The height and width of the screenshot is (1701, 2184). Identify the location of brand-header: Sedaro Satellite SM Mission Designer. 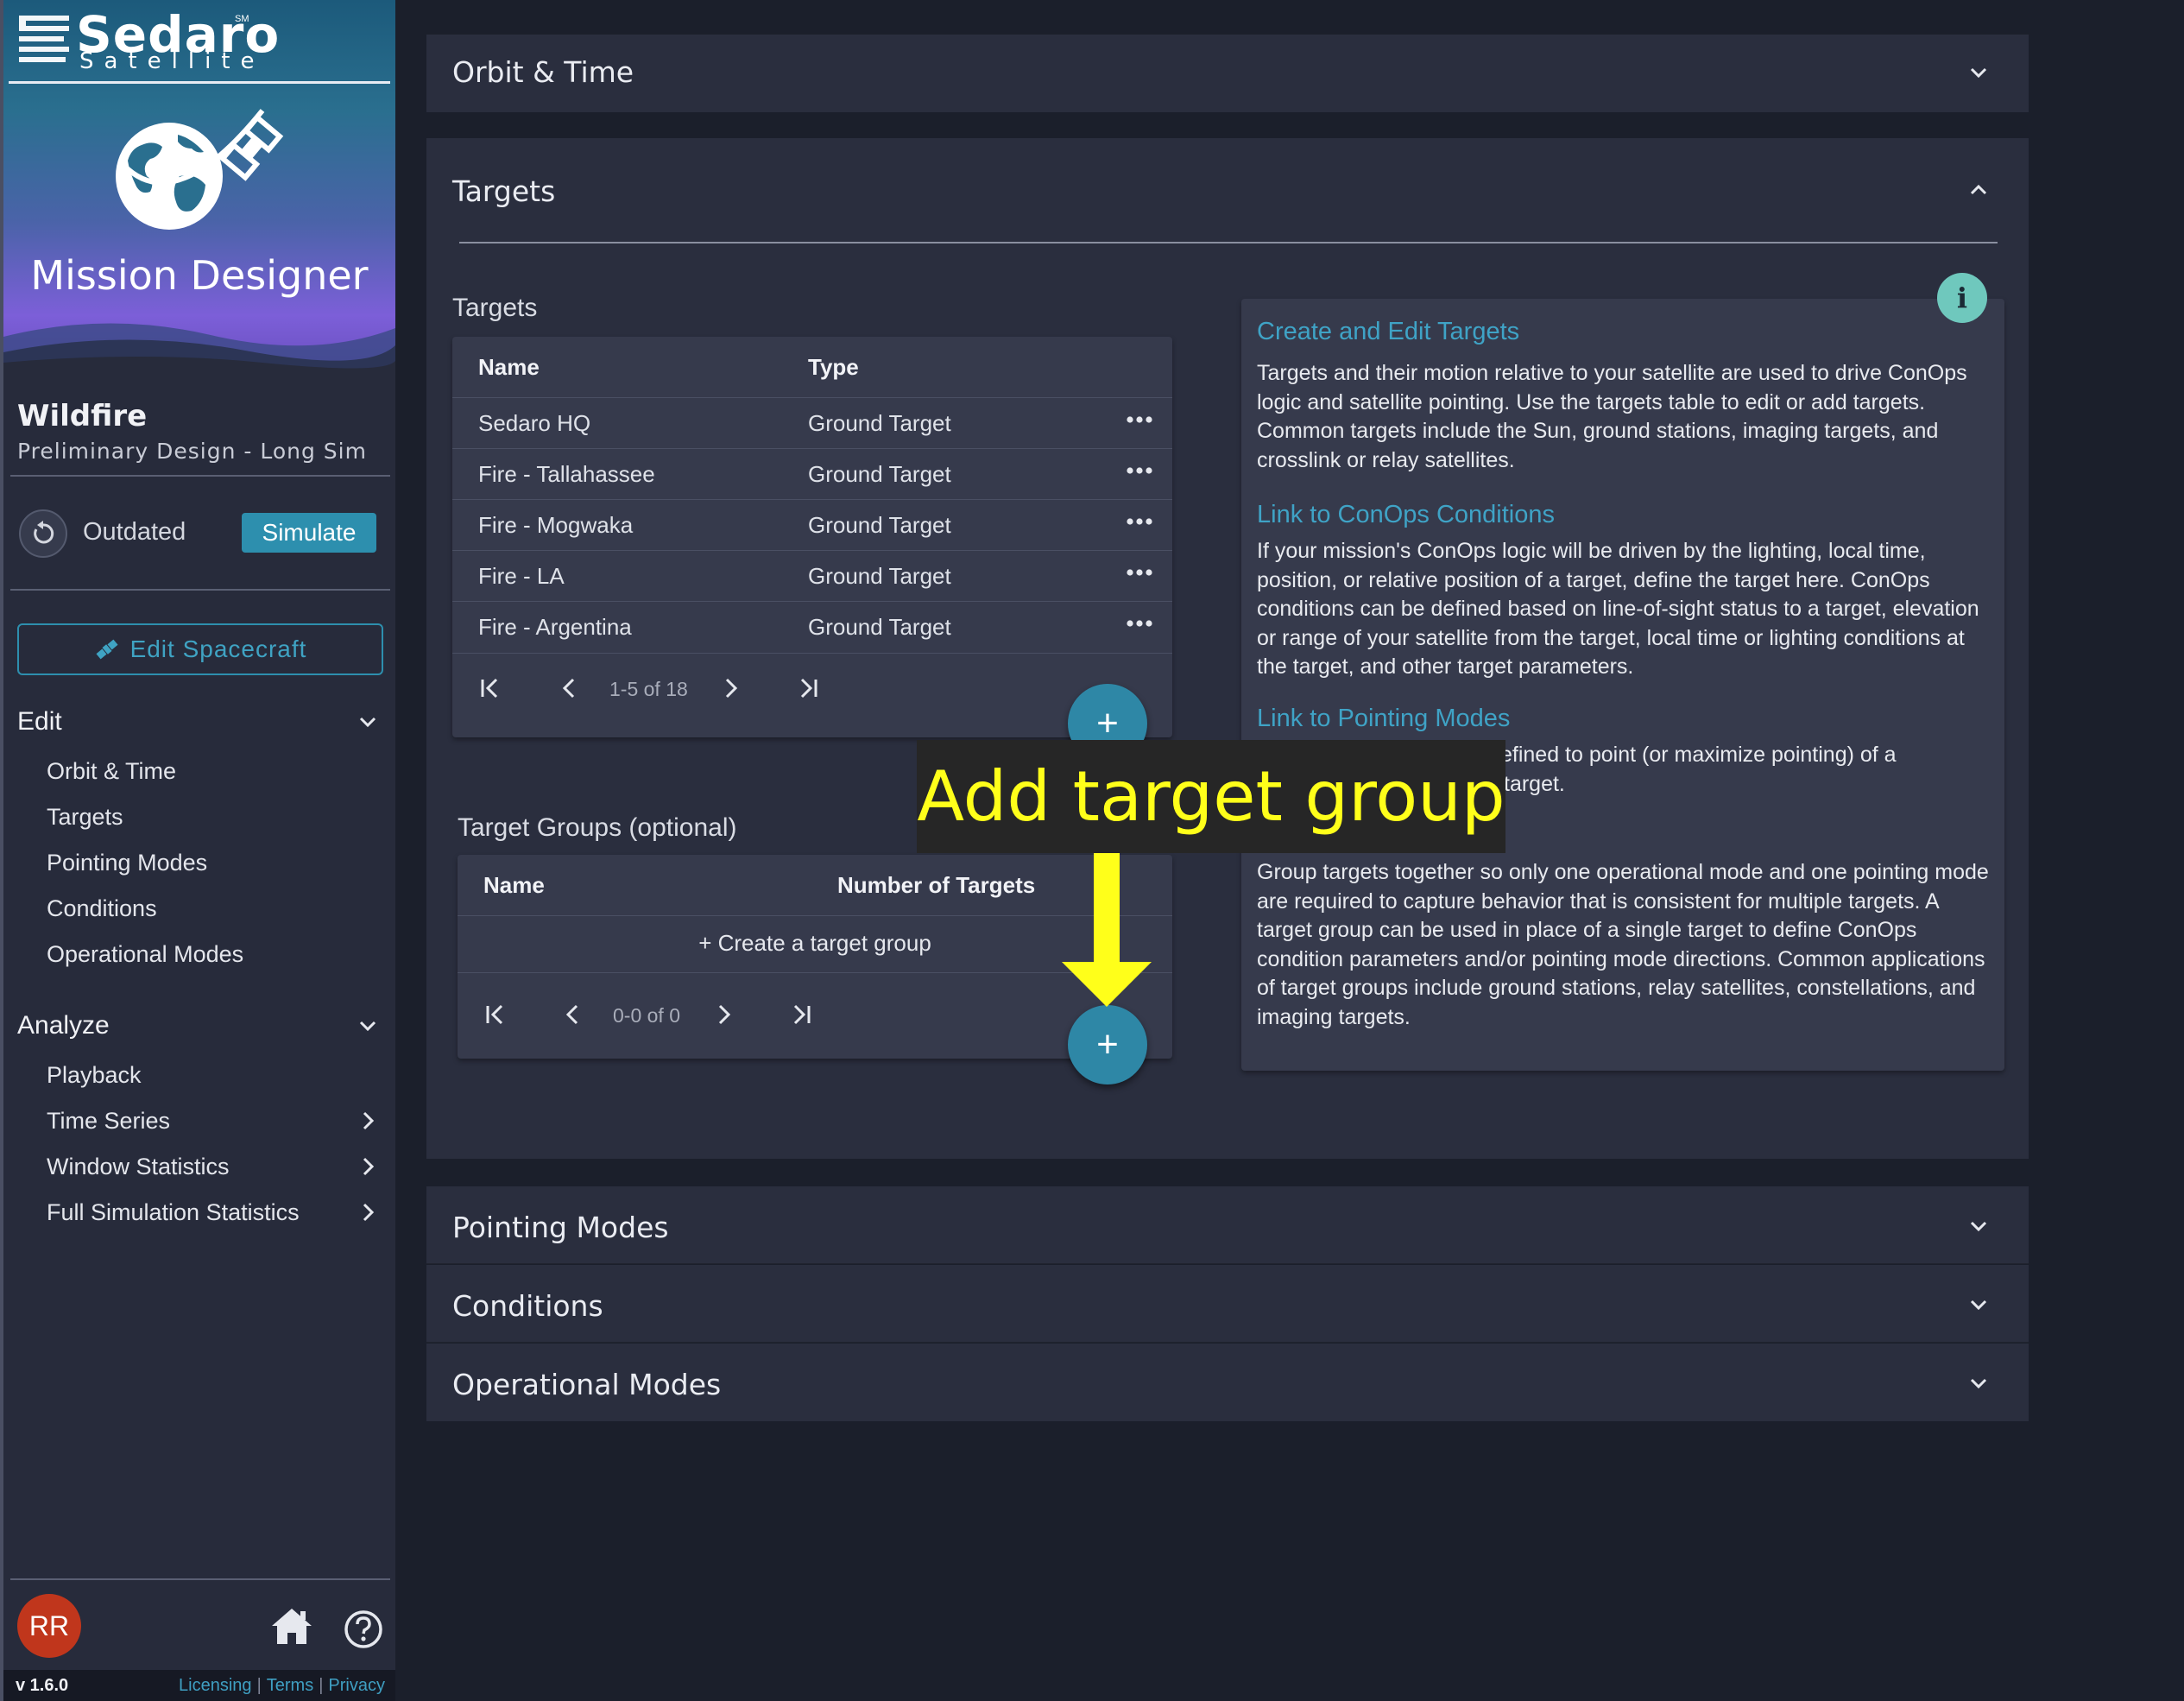
(199, 185).